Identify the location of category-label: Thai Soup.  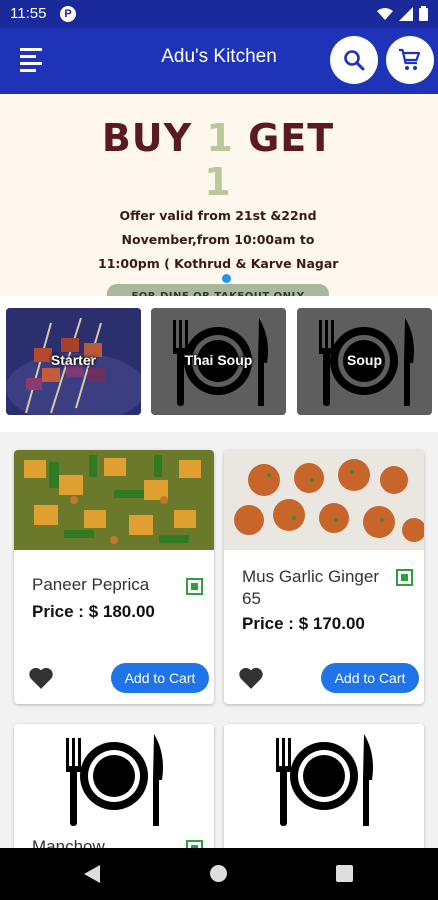
(218, 360).